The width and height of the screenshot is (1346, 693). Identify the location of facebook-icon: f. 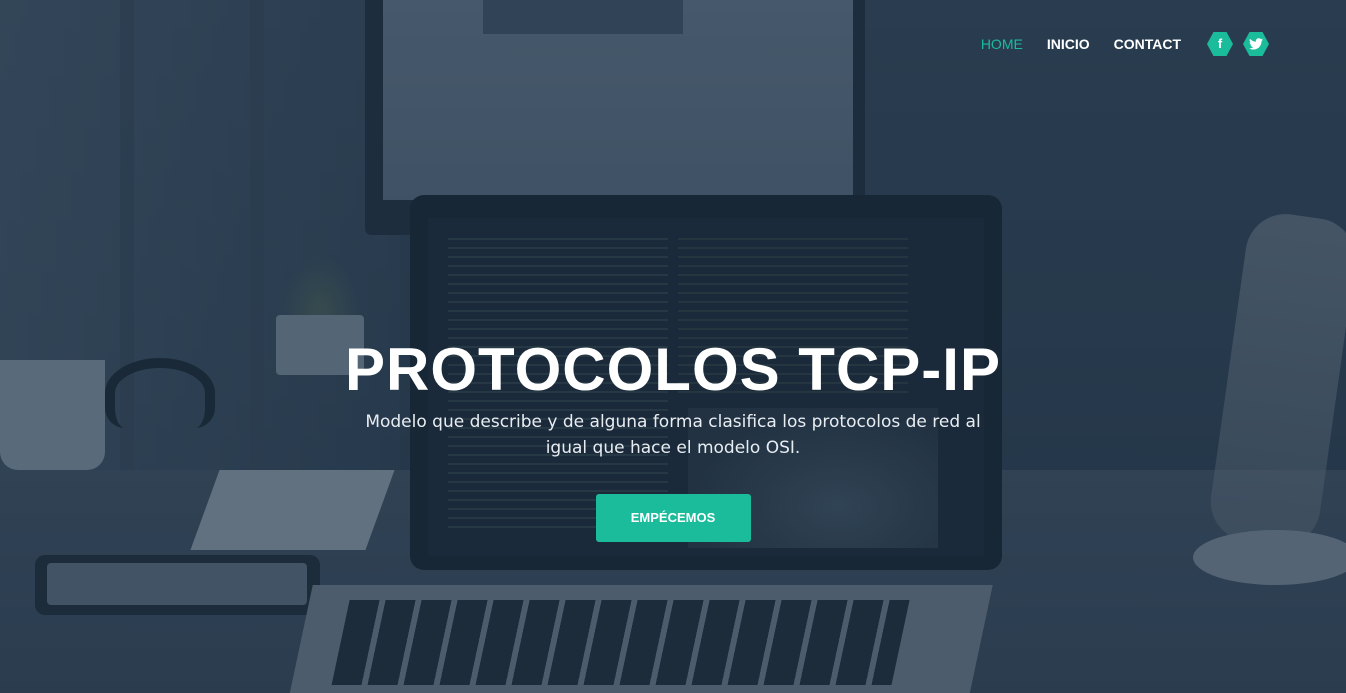
(1220, 43).